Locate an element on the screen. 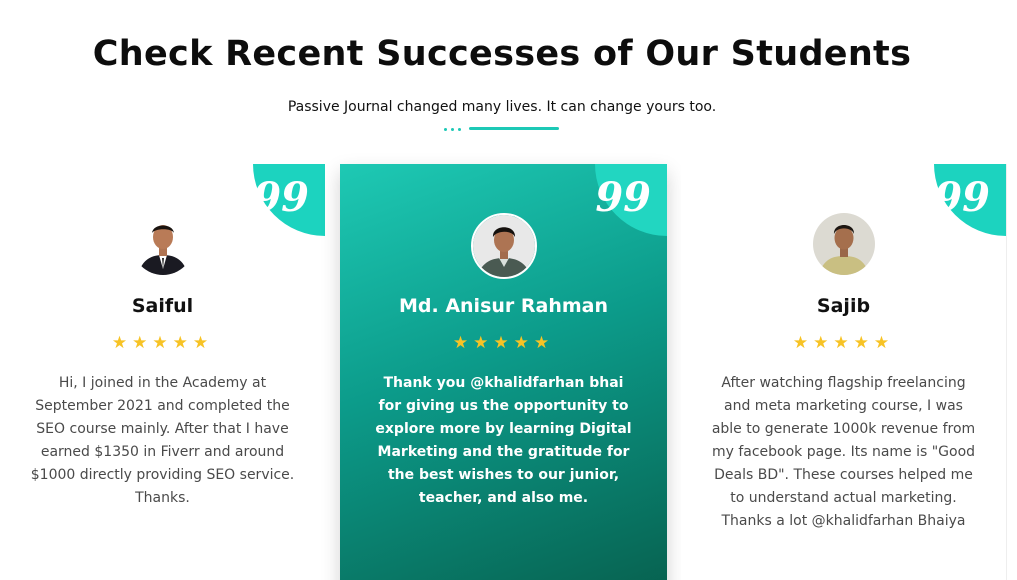  title-divider is located at coordinates (504, 129).